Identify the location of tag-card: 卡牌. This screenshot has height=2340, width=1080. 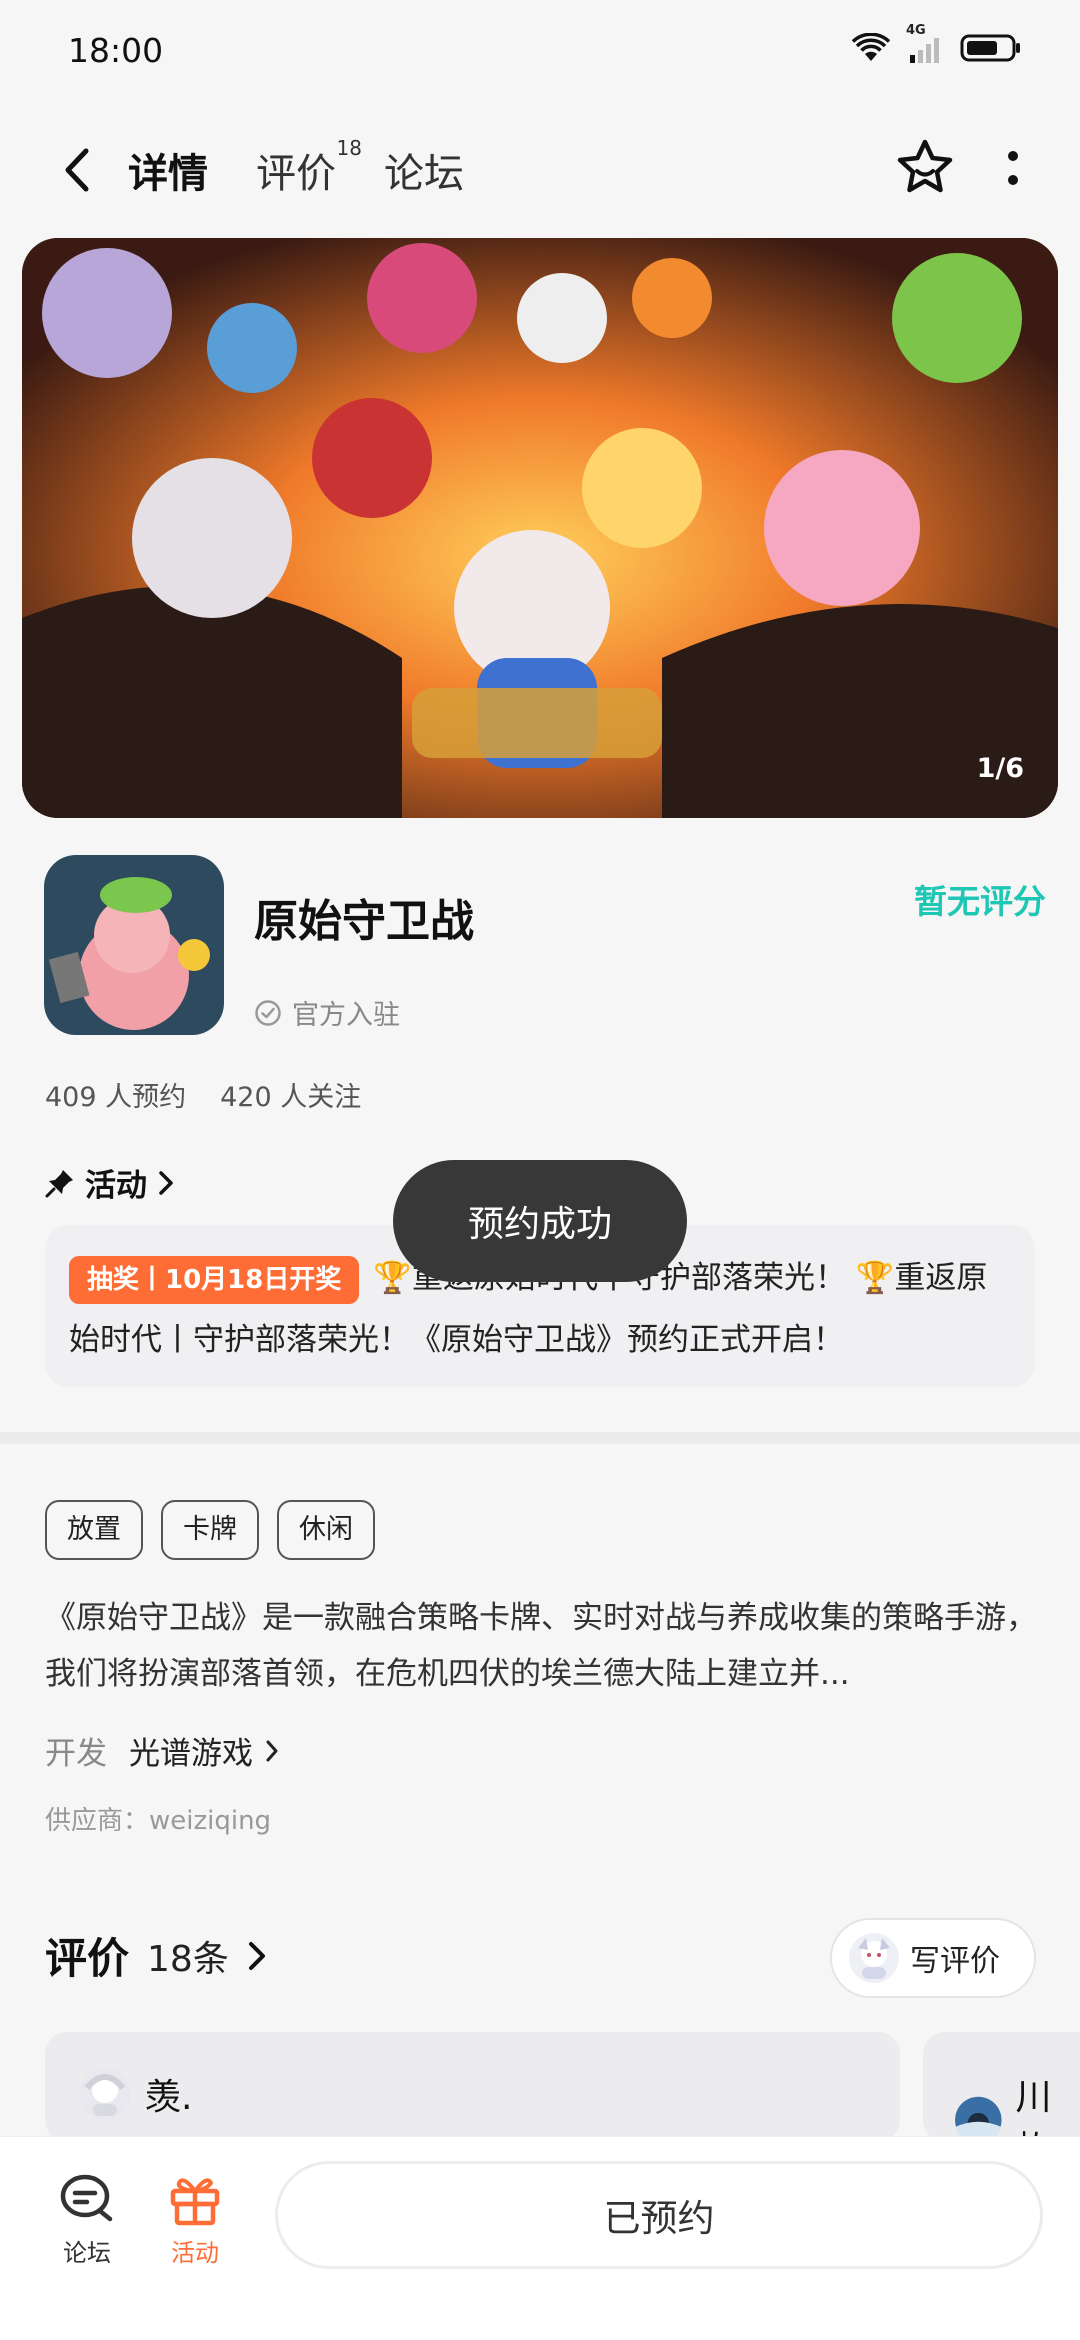
(210, 1530).